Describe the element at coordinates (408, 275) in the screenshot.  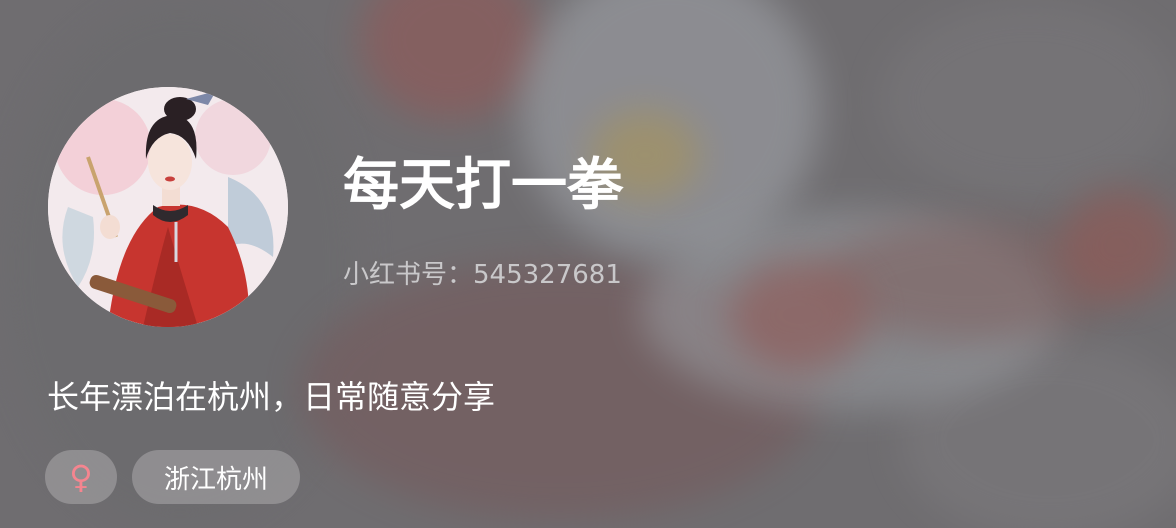
I see `account-id-label: 小红书号：` at that location.